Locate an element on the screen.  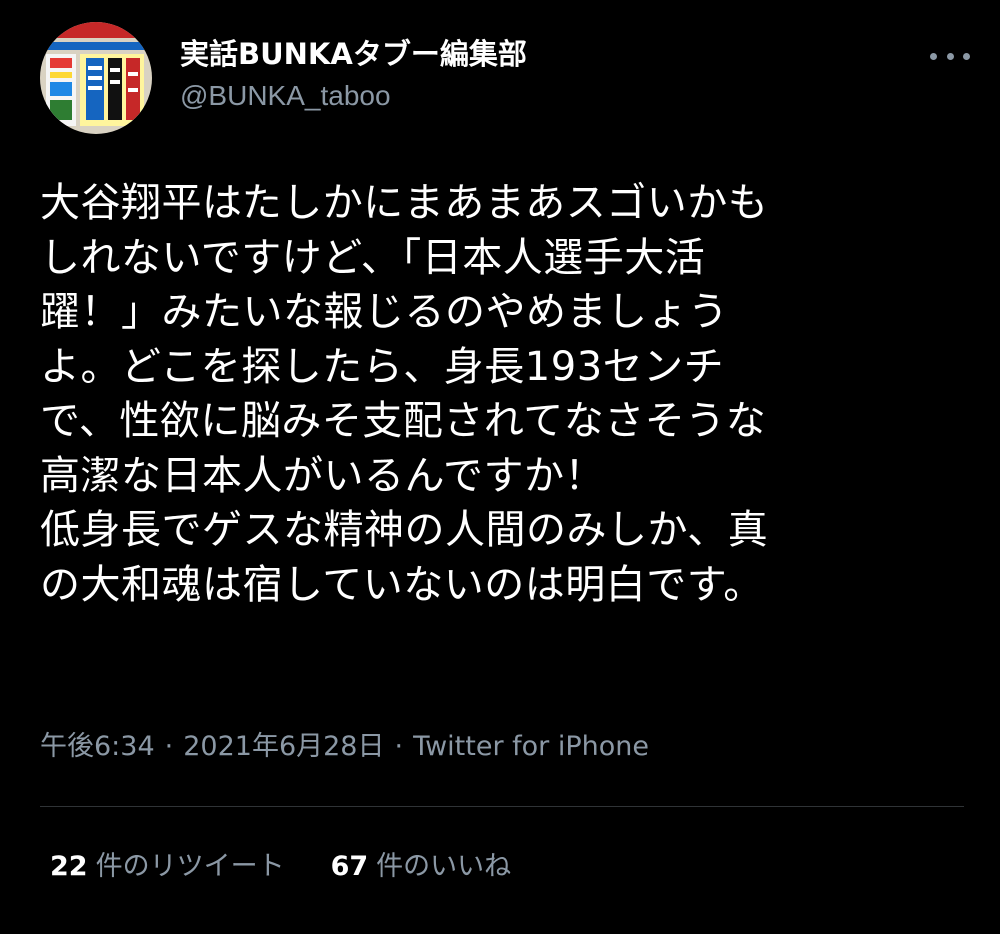
tweet-header: 実話BUNKAタブー編集部 @BUNKA_taboo is located at coordinates (505, 78).